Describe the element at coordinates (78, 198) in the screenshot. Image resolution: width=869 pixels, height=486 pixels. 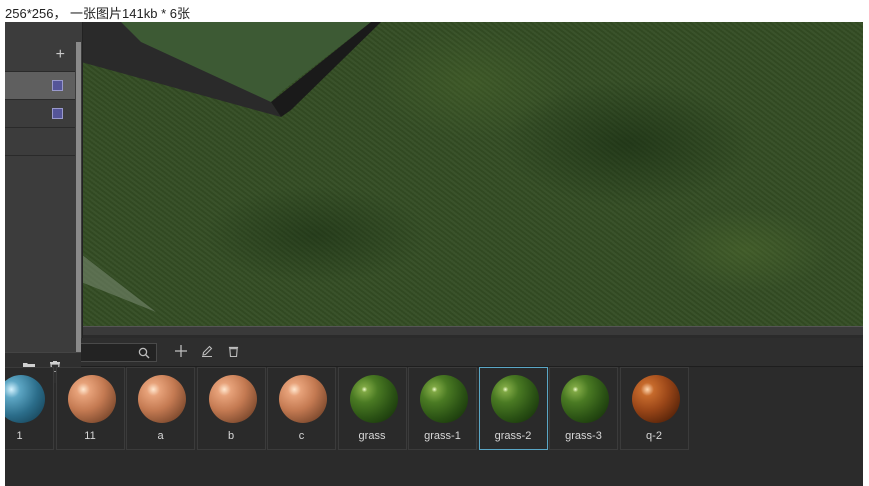
I see `panel-scrollbar` at that location.